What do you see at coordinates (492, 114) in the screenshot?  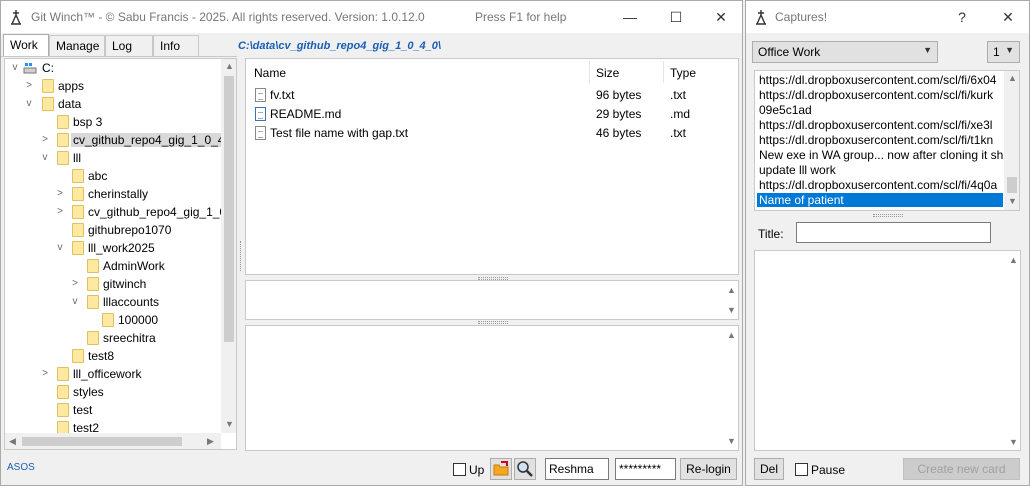 I see `file-row: README.md 29 bytes .md` at bounding box center [492, 114].